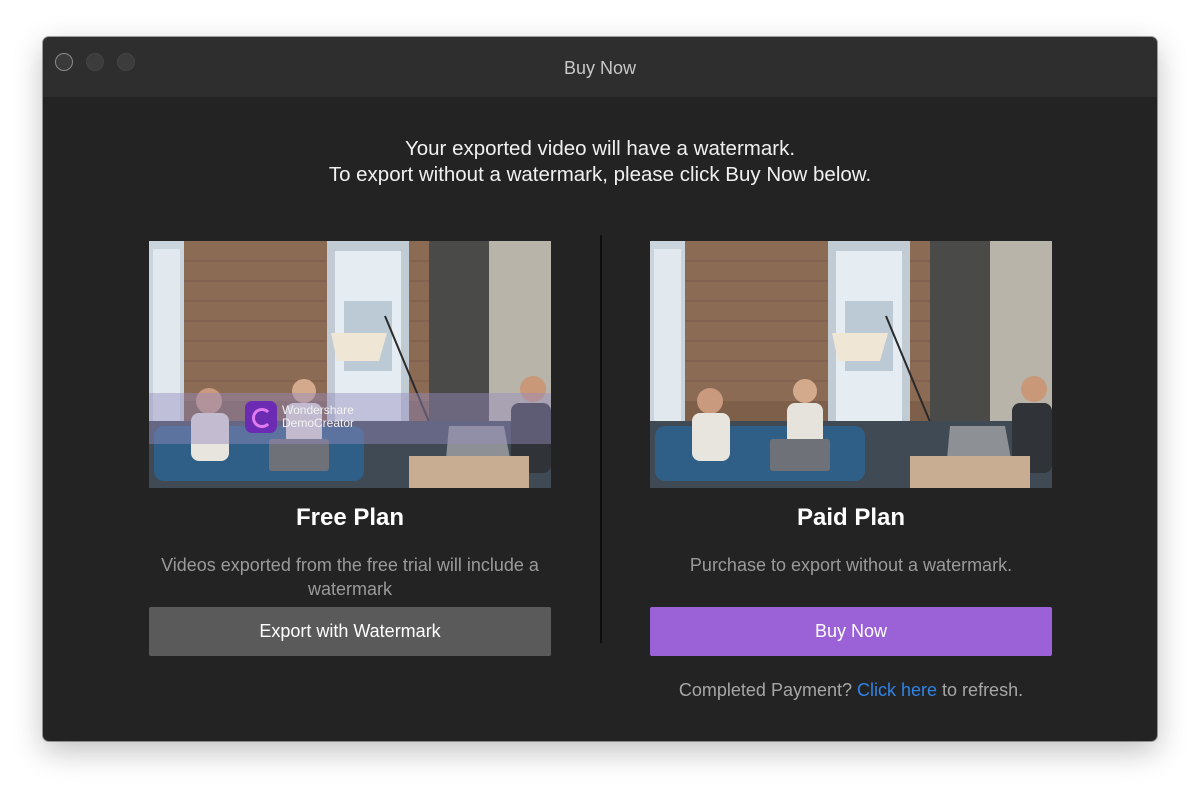 The height and width of the screenshot is (791, 1200). Describe the element at coordinates (318, 416) in the screenshot. I see `watermark-brand-text: Wondershare DemoCreator` at that location.